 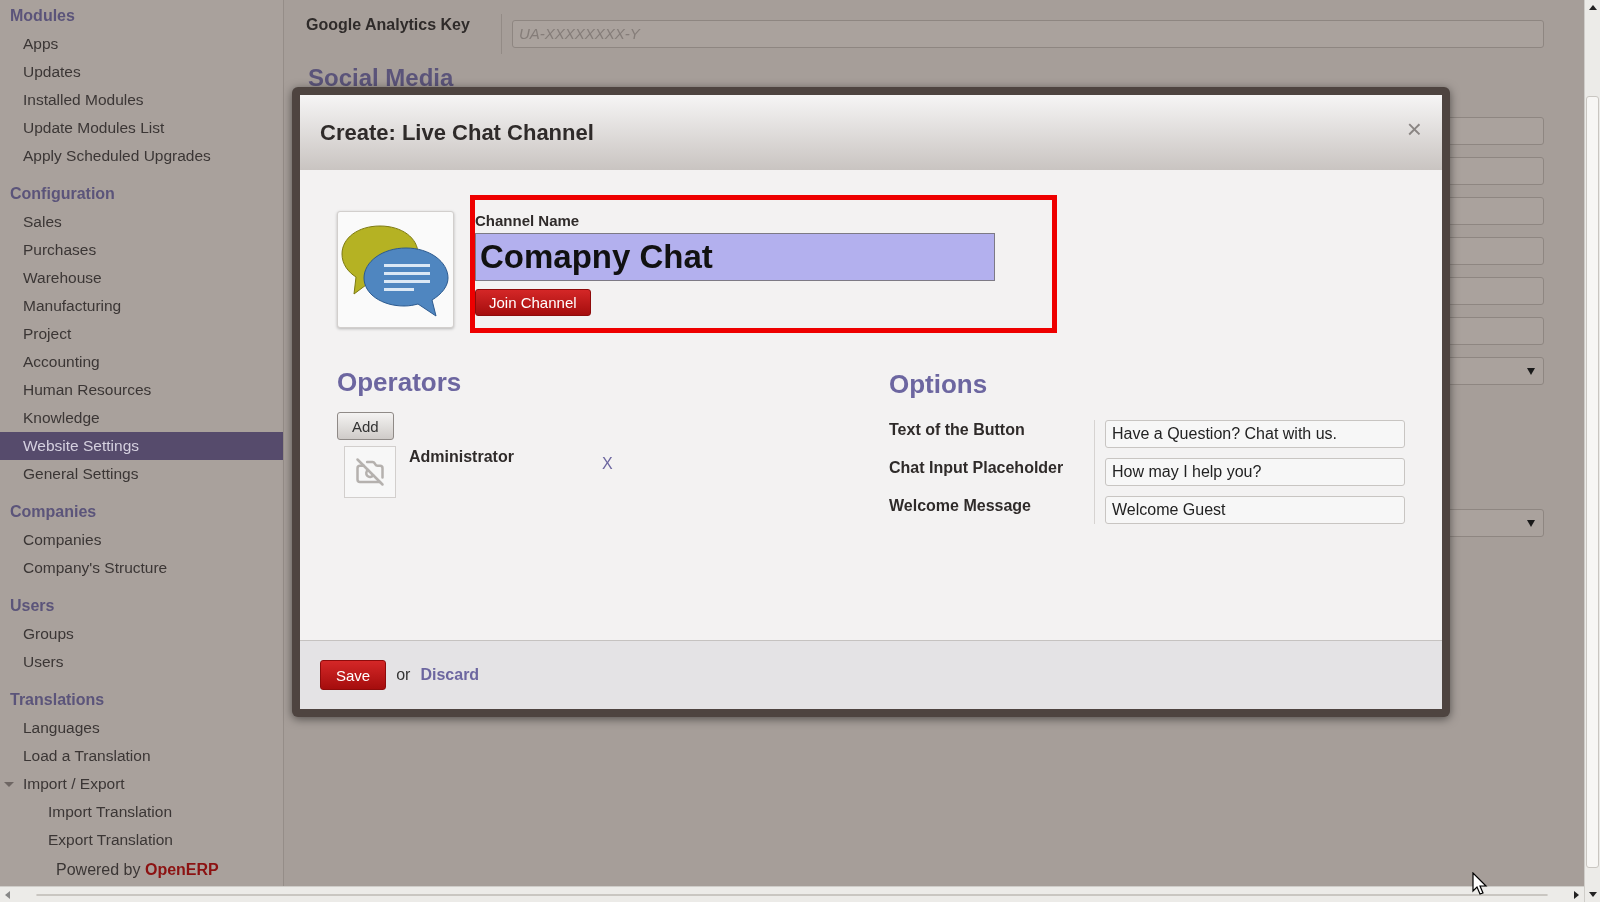 I want to click on join-channel-button: Join Channel, so click(x=533, y=302).